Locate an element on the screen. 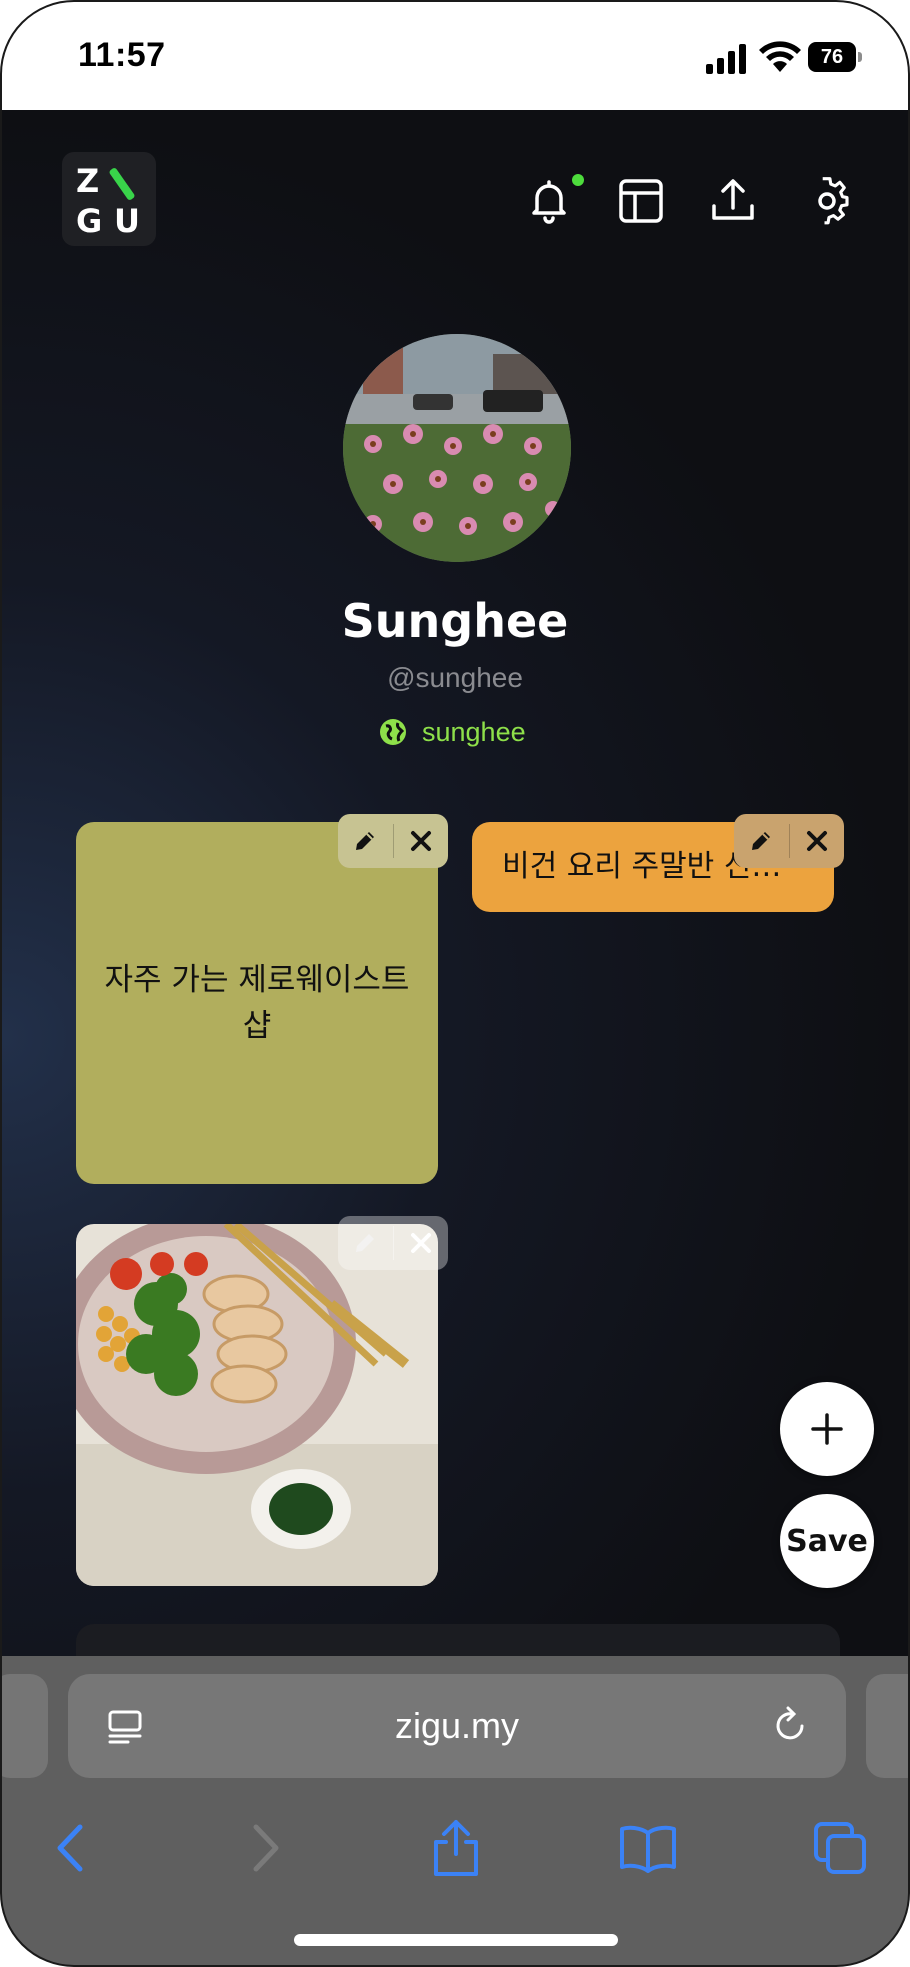  note-card-controls is located at coordinates (393, 841).